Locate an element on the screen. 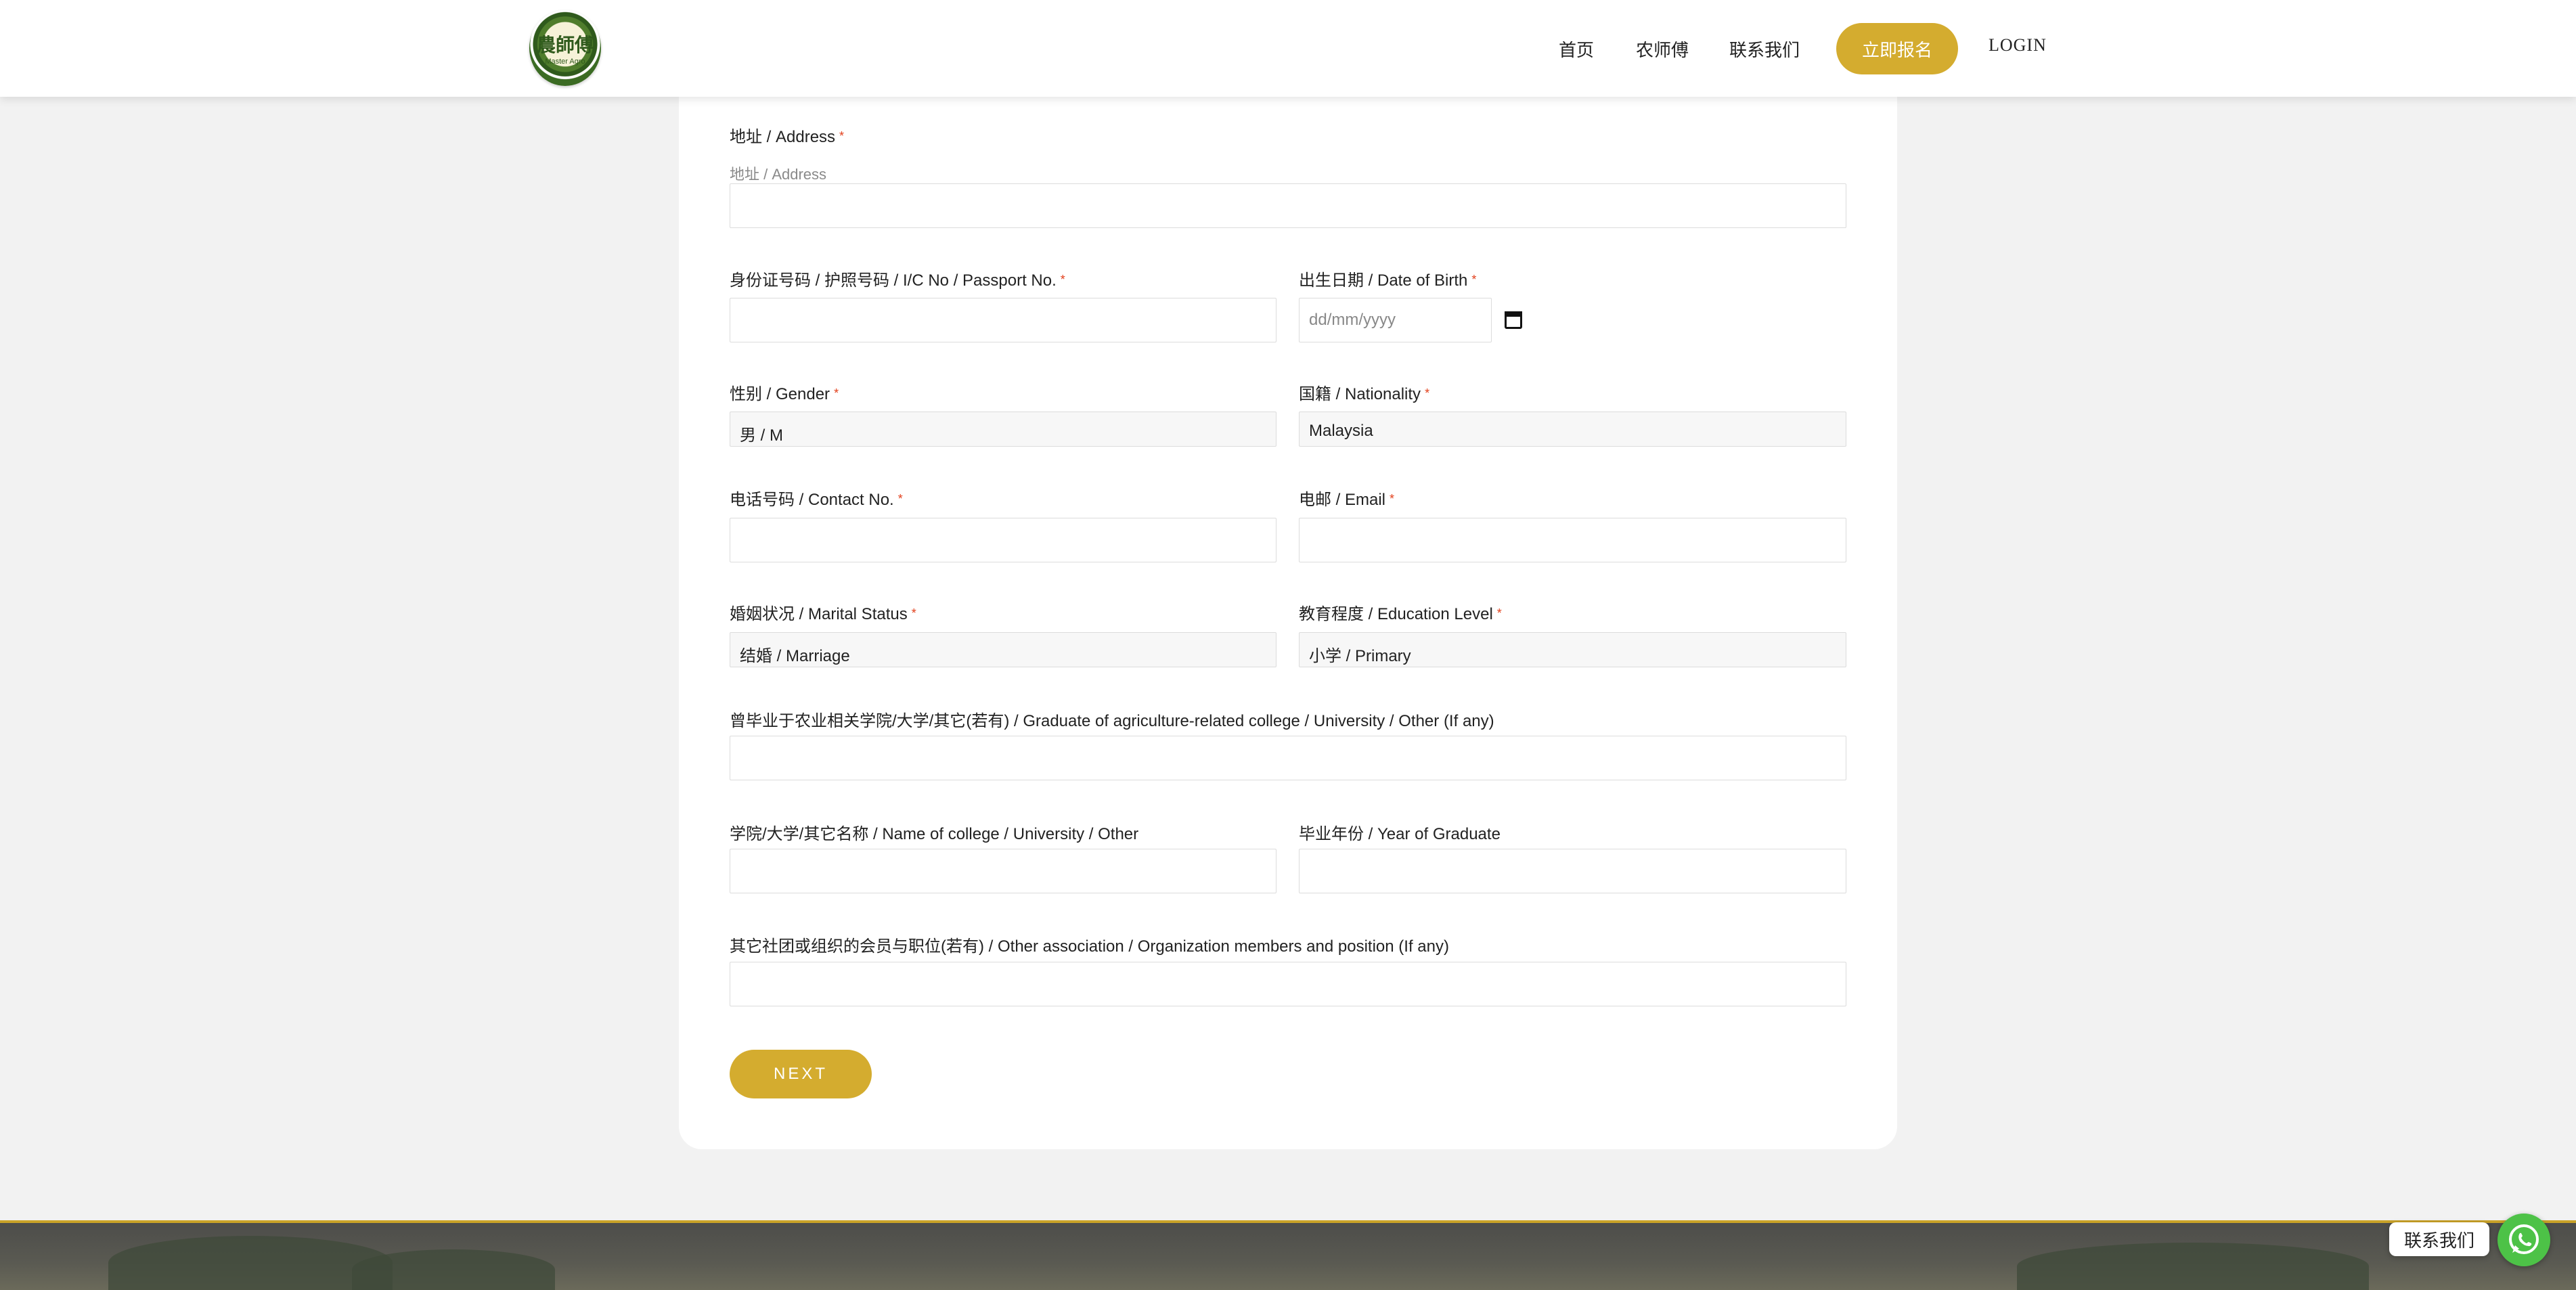 The height and width of the screenshot is (1290, 2576). education-select: 小学 / Primary is located at coordinates (1572, 649).